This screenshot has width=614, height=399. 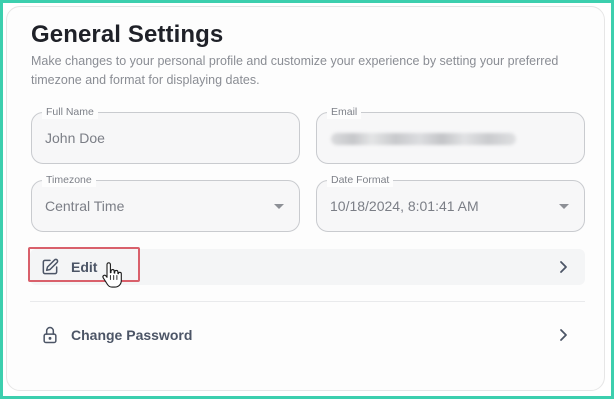 What do you see at coordinates (165, 202) in the screenshot?
I see `timezone-select: Timezone Central Time` at bounding box center [165, 202].